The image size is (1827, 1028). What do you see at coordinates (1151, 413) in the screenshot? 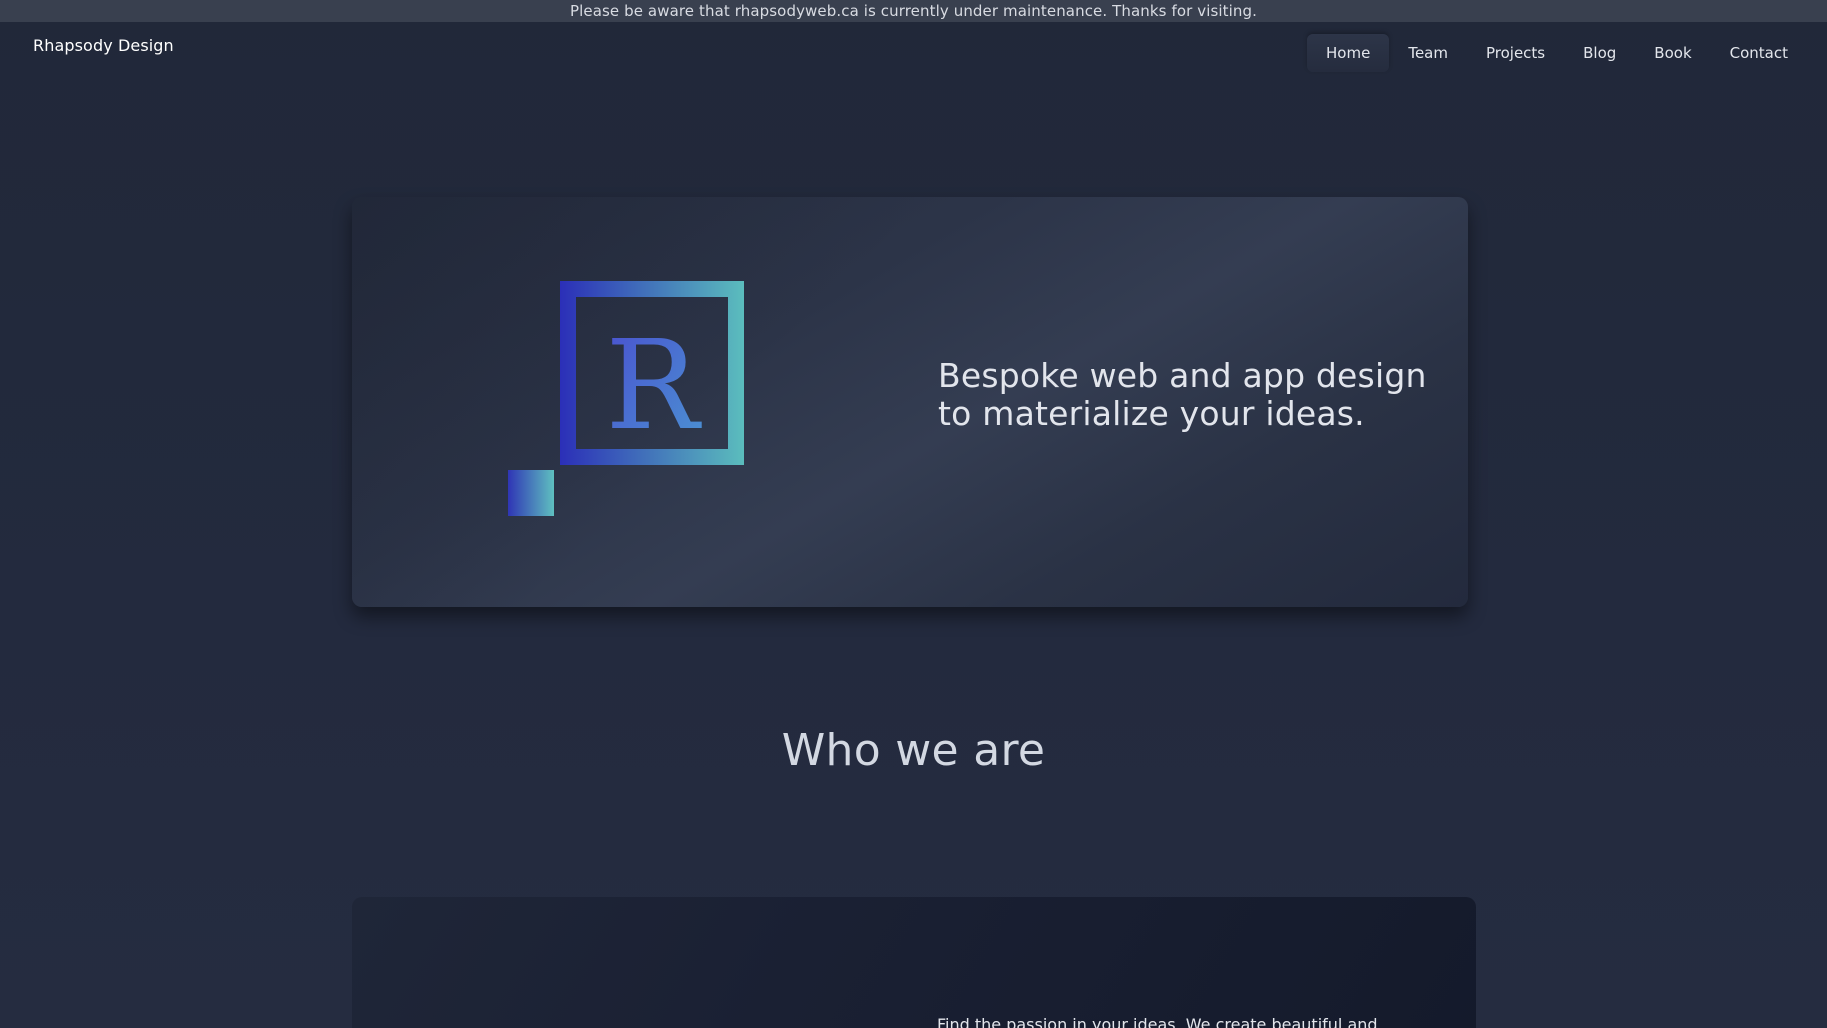
I see `hero-tagline-line2: to materialize your ideas.` at bounding box center [1151, 413].